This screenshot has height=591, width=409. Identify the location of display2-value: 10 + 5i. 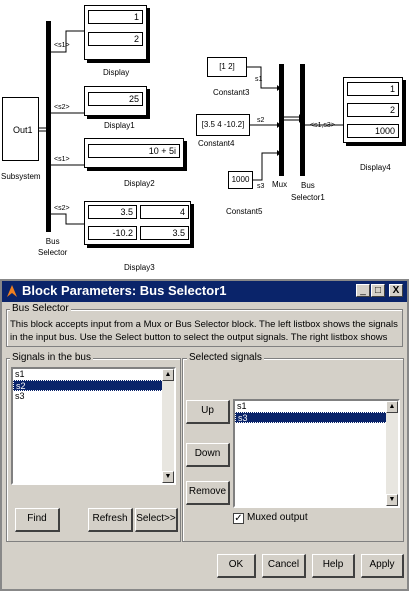
(134, 151).